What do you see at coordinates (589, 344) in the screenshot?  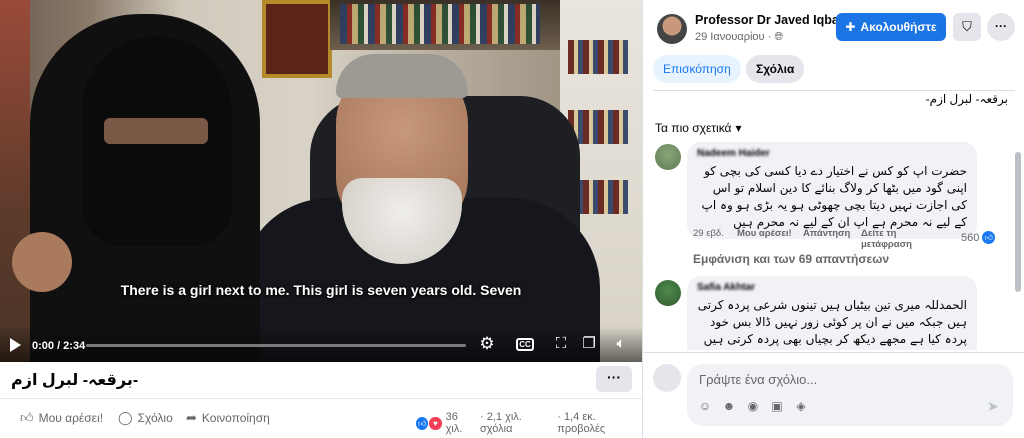 I see `pip-icon: ❐` at bounding box center [589, 344].